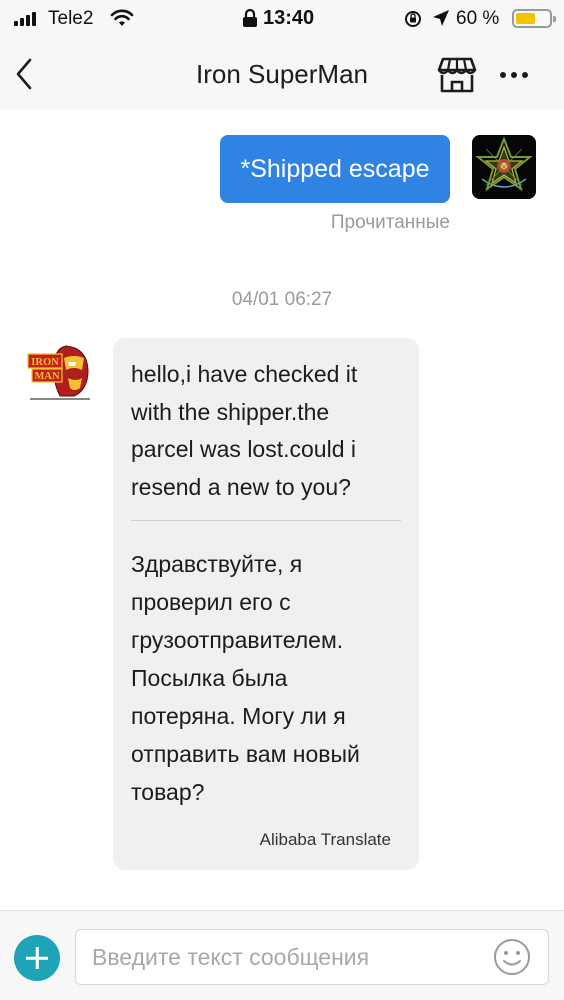 The image size is (564, 1000). I want to click on user-avatar-image, so click(504, 167).